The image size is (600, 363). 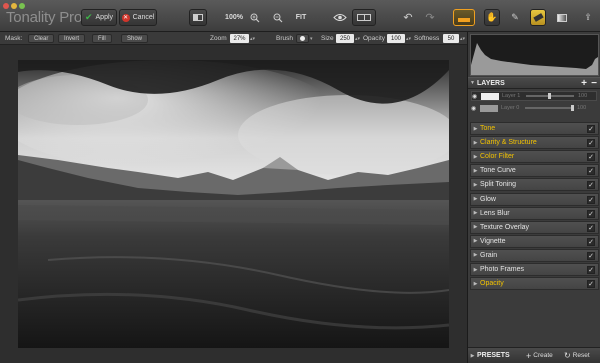 I want to click on filter-label: Photo Frames, so click(x=502, y=269).